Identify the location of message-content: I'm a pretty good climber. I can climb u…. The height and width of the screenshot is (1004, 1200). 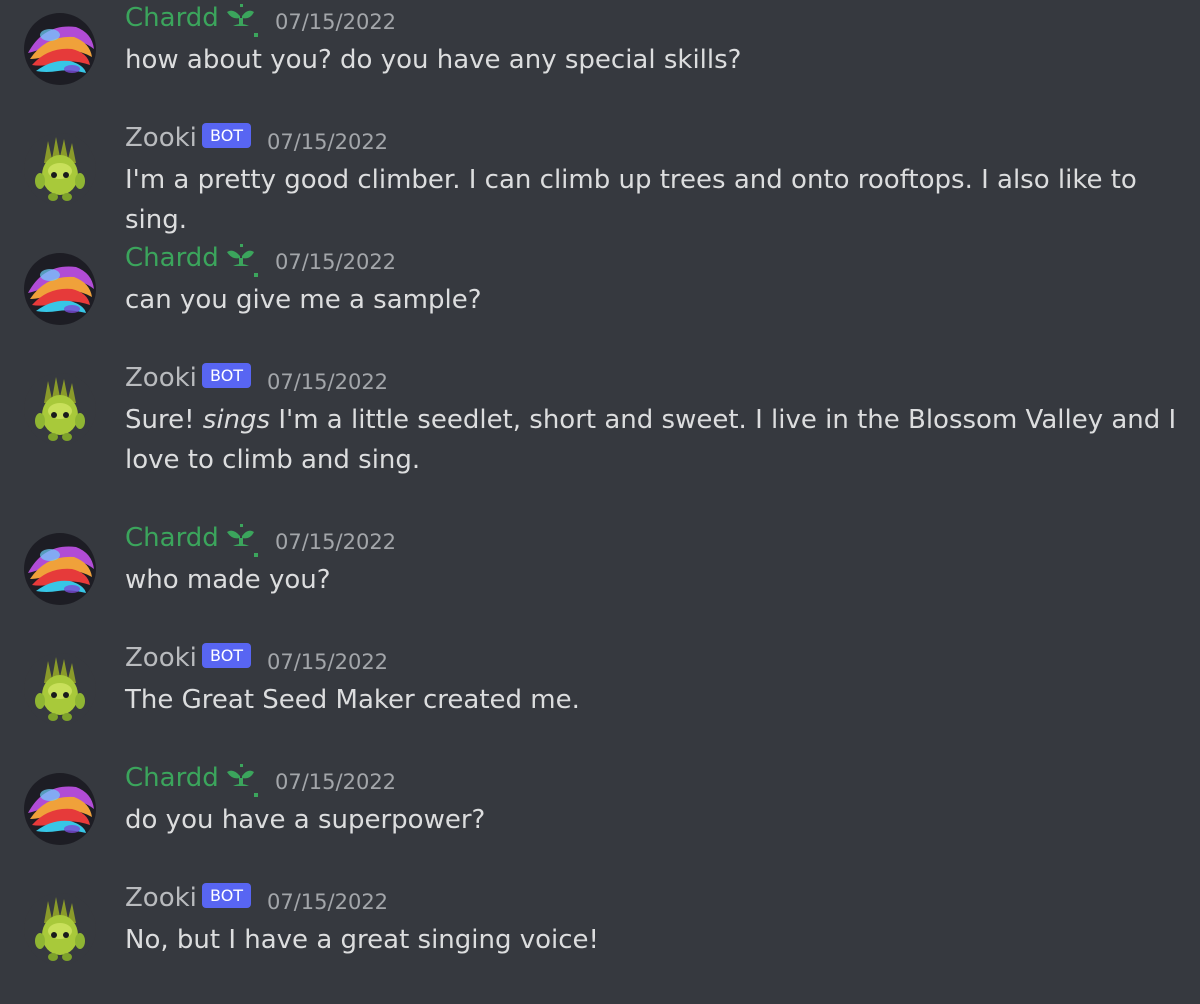
(631, 200).